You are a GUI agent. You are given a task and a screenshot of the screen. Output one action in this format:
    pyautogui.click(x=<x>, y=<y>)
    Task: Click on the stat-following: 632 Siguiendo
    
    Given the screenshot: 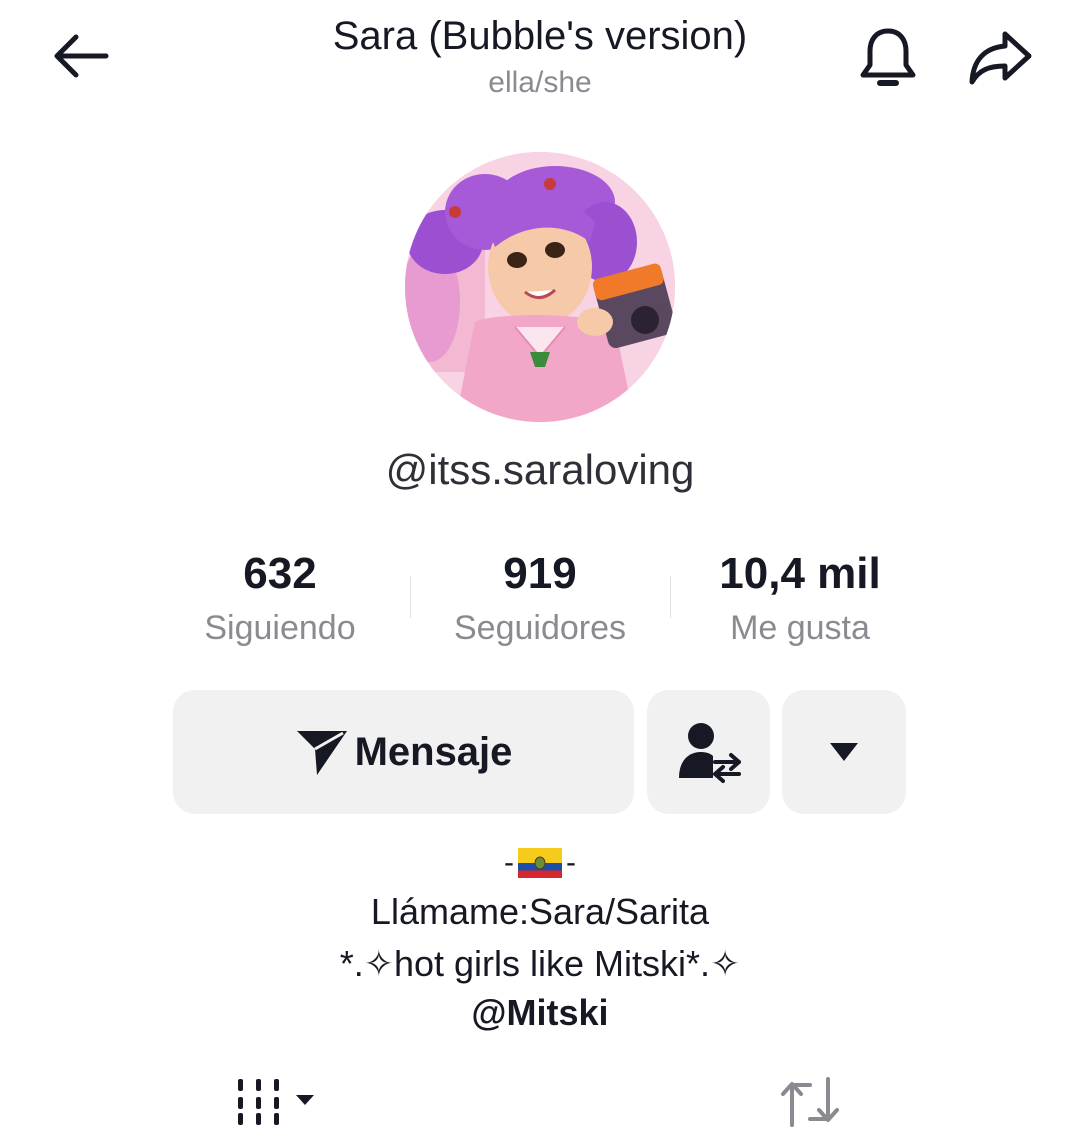 What is the action you would take?
    pyautogui.click(x=280, y=598)
    